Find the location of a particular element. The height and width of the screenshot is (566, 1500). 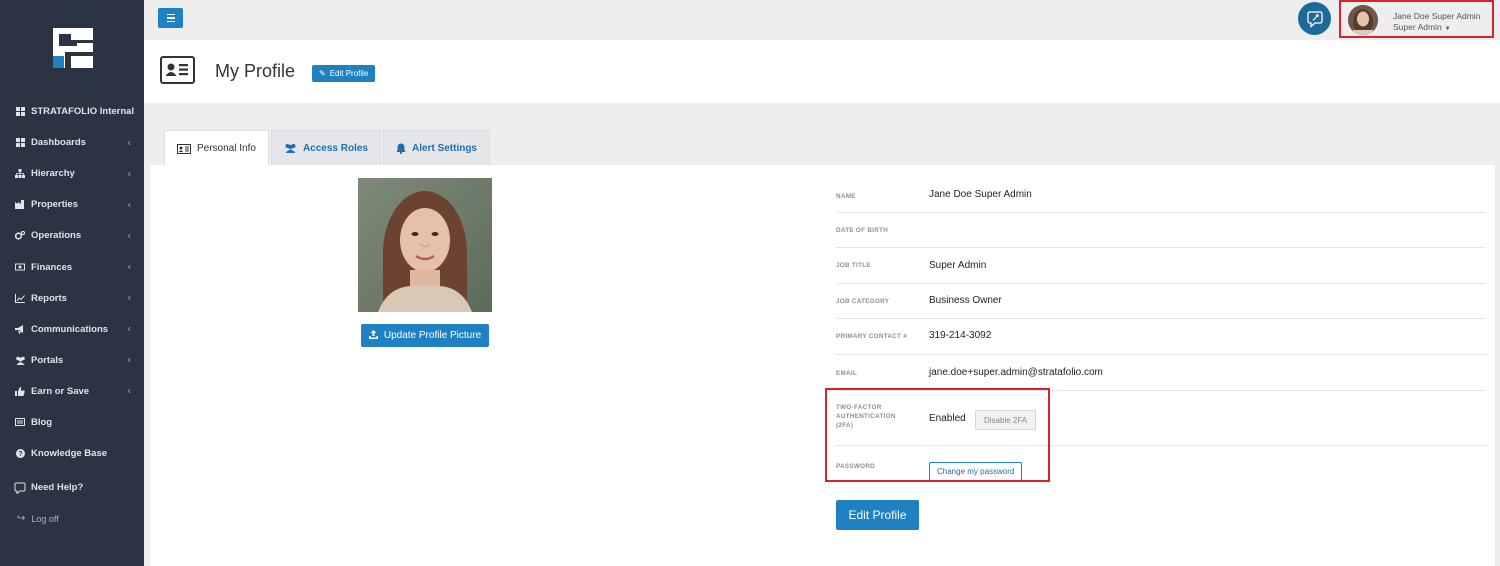

upload-icon is located at coordinates (373, 335).